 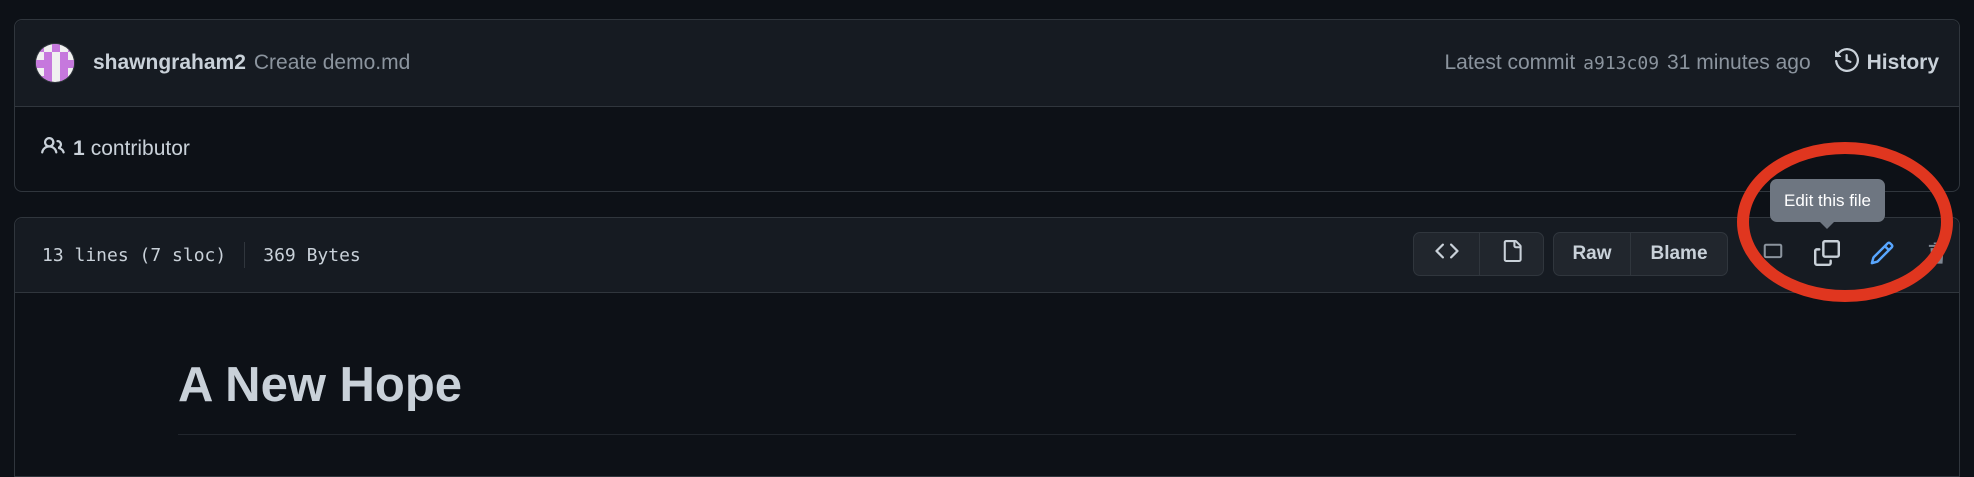 I want to click on raw-button: Raw, so click(x=1592, y=254).